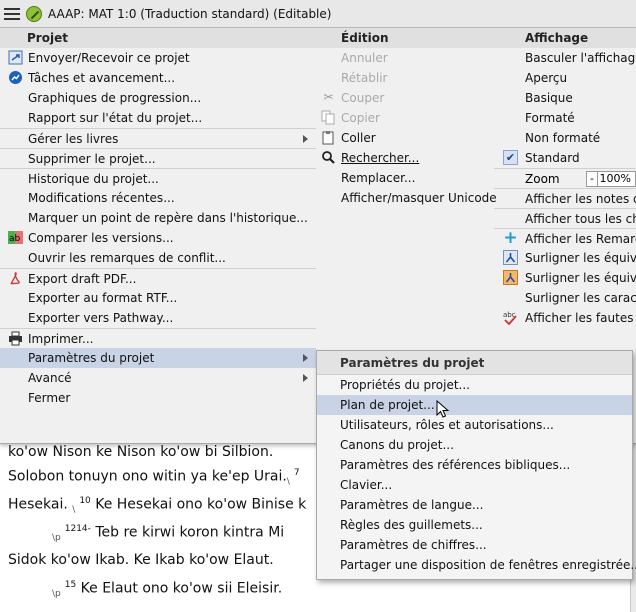  What do you see at coordinates (77, 529) in the screenshot?
I see `verse-number: 1214-` at bounding box center [77, 529].